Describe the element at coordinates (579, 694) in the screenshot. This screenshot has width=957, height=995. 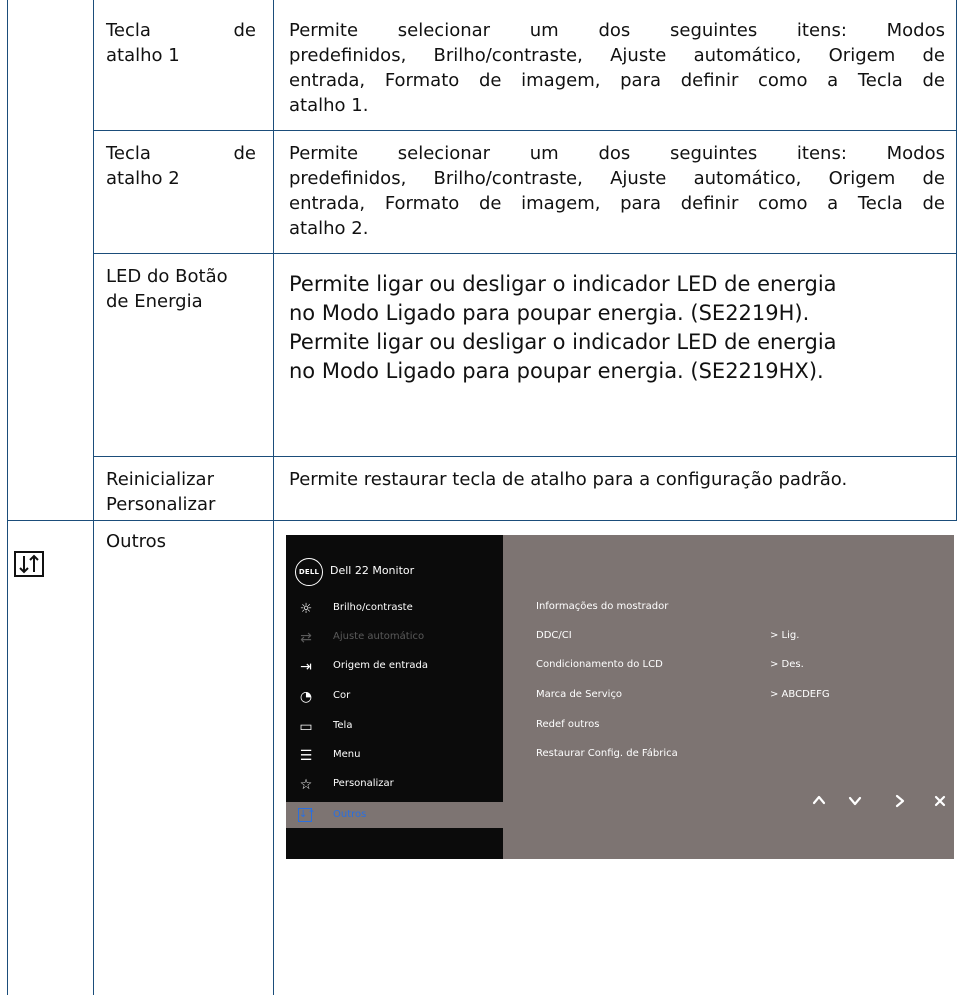
I see `option-service-tag: Marca de Serviço` at that location.